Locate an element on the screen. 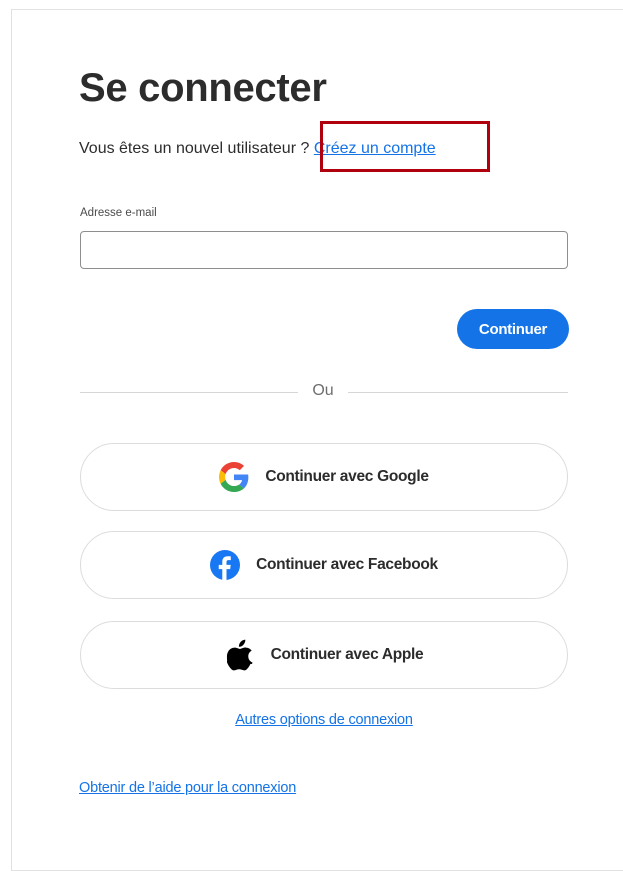 Image resolution: width=623 pixels, height=871 pixels. apple-sign-in-button: Continuer avec Apple is located at coordinates (324, 655).